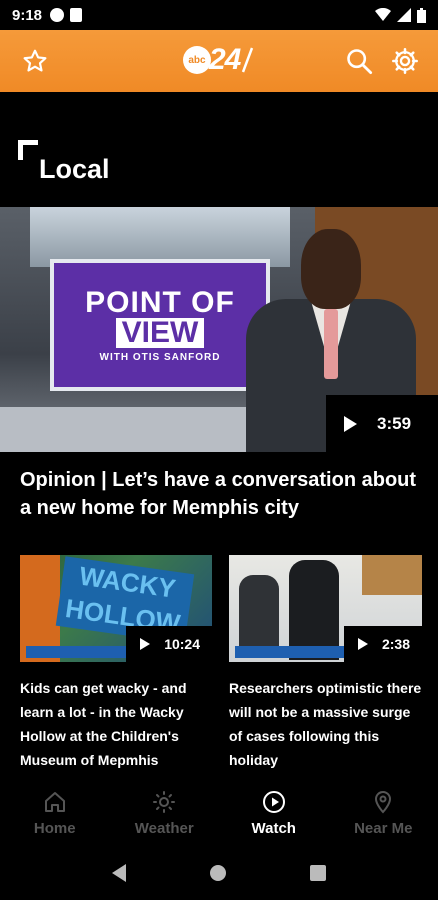 The width and height of the screenshot is (438, 900). Describe the element at coordinates (125, 429) in the screenshot. I see `hero-desk` at that location.